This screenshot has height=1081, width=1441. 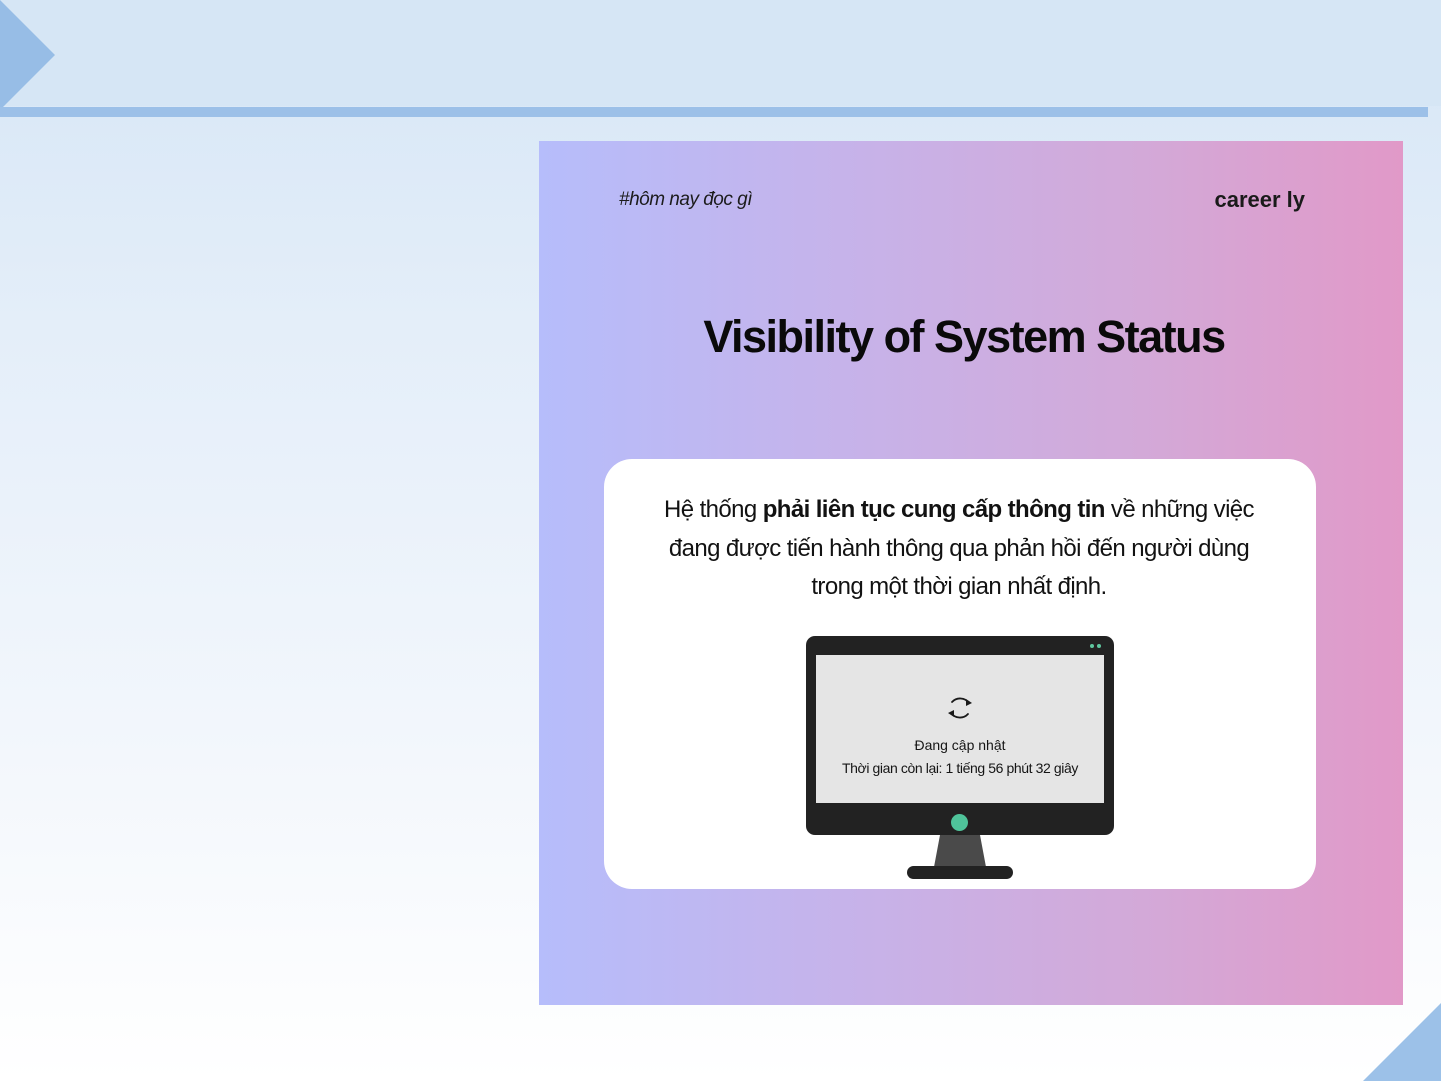 I want to click on power-indicator, so click(x=959, y=822).